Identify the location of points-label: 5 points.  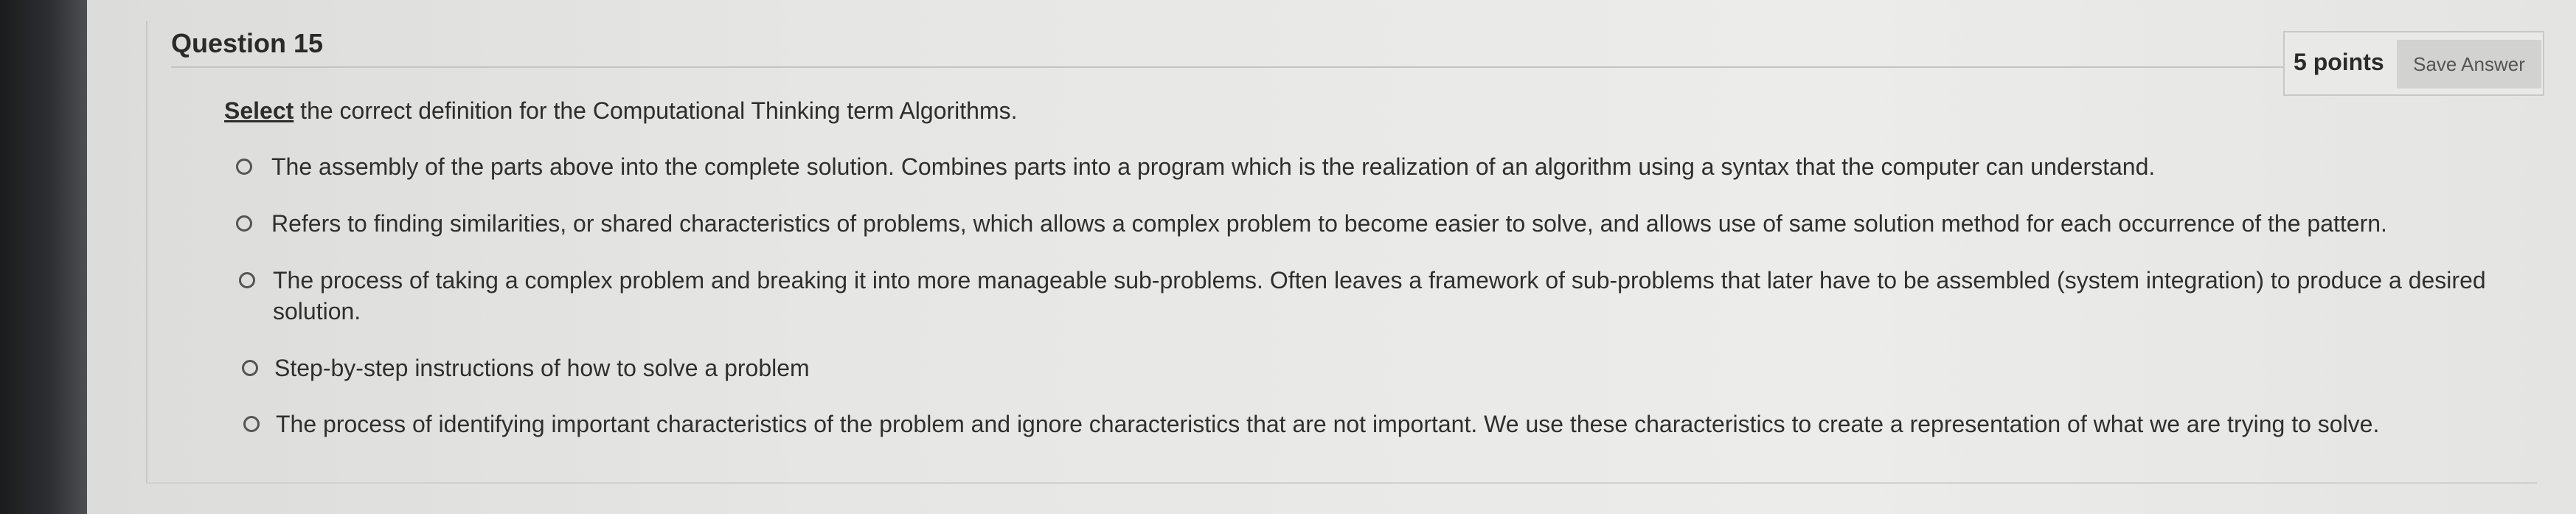
(2339, 62).